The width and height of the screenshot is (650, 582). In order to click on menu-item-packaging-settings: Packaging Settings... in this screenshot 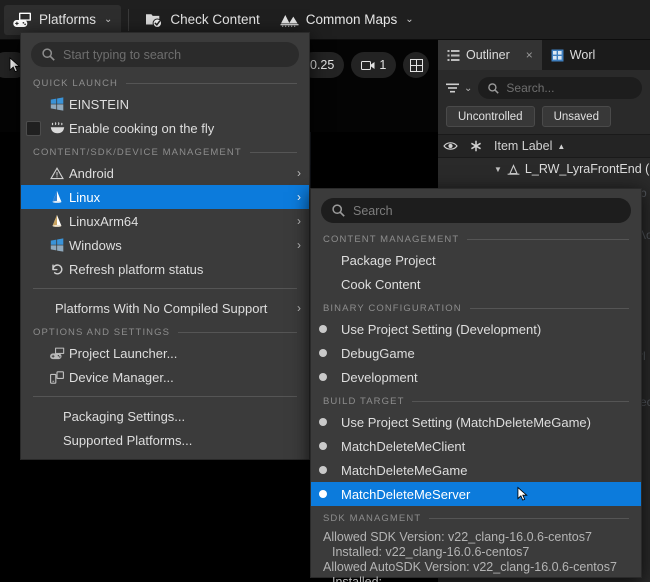, I will do `click(165, 416)`.